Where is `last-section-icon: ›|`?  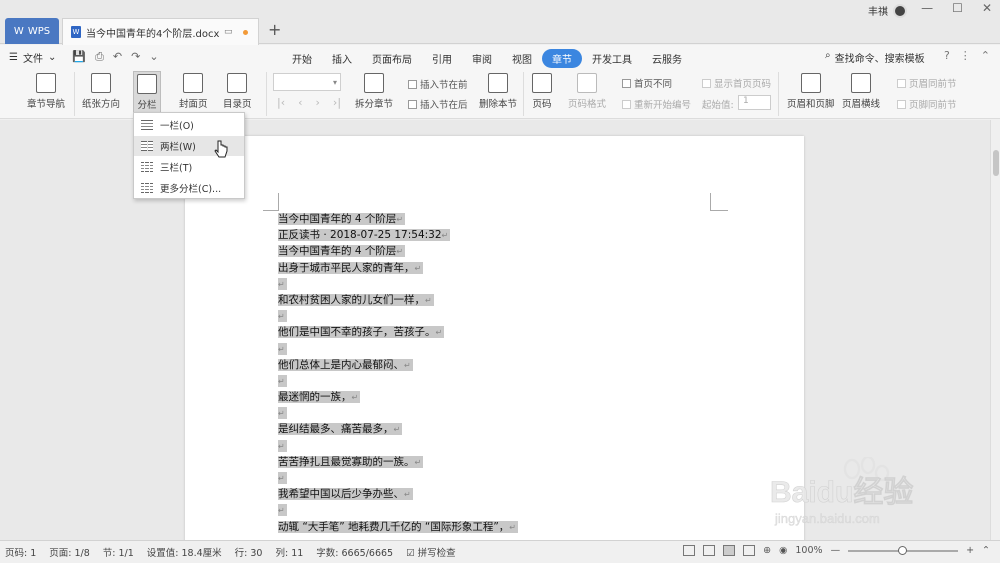 last-section-icon: ›| is located at coordinates (337, 102).